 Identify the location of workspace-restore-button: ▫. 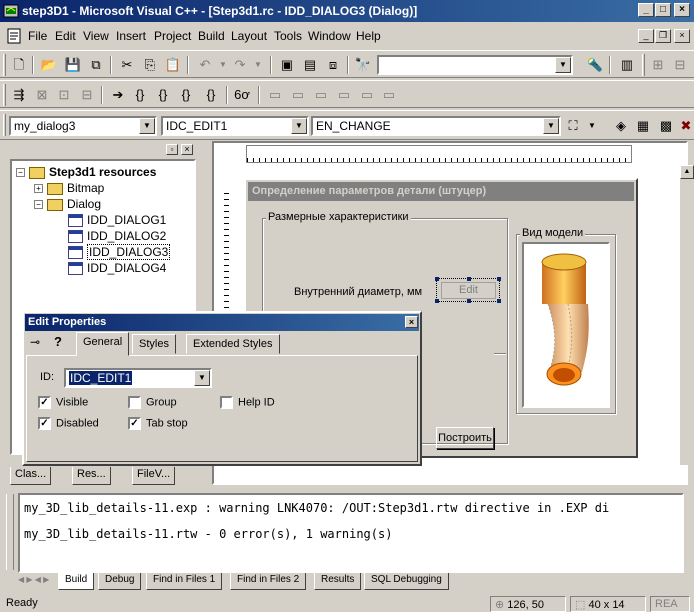
(172, 149).